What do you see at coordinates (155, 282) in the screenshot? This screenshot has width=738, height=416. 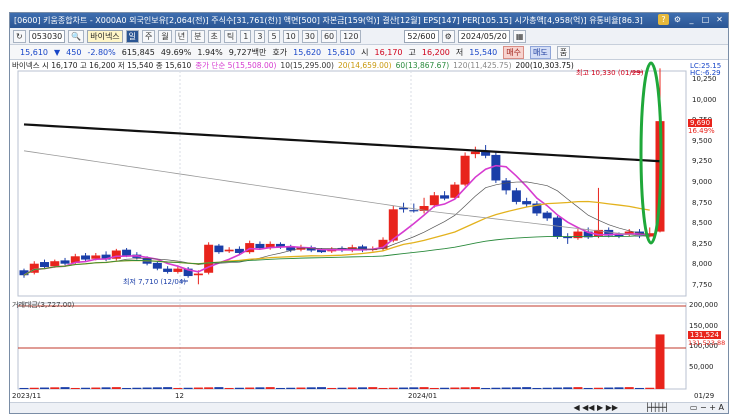 I see `low-annotation: 최저 7,710 (12/04)` at bounding box center [155, 282].